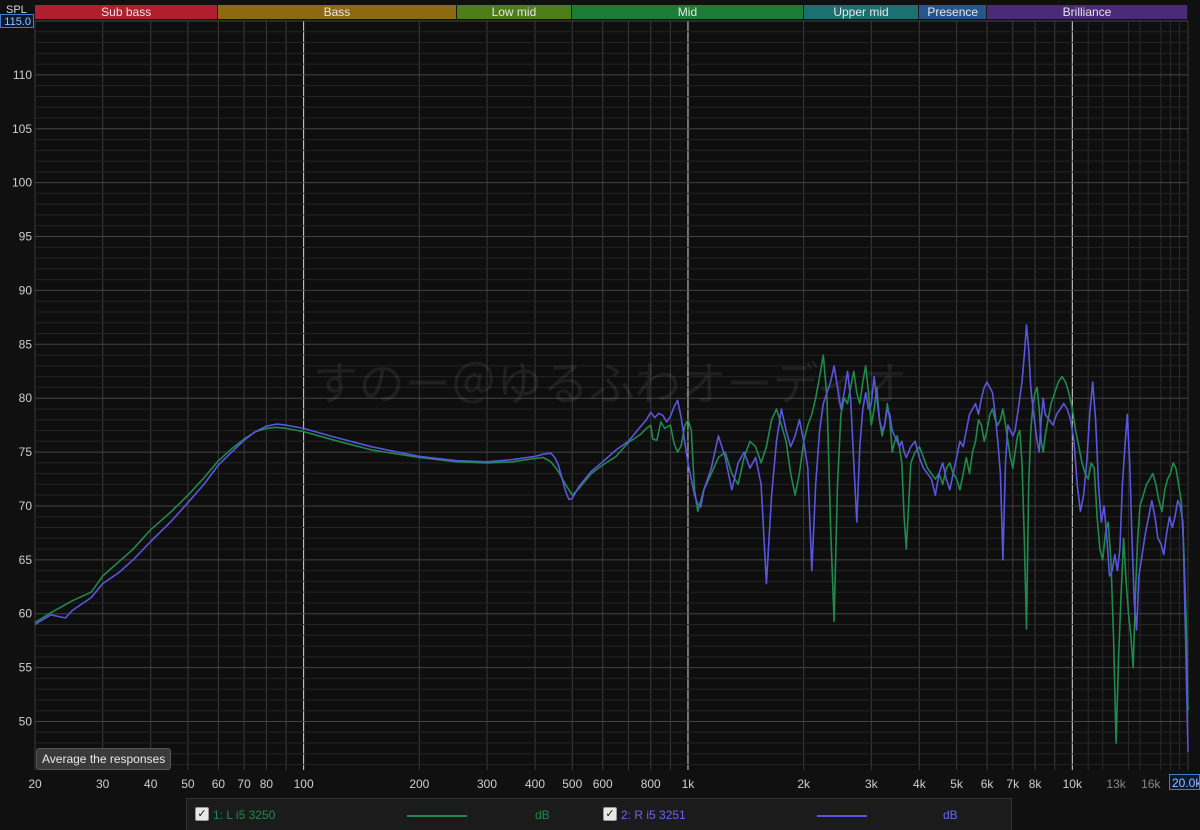  What do you see at coordinates (244, 784) in the screenshot?
I see `x-tick-label: 70` at bounding box center [244, 784].